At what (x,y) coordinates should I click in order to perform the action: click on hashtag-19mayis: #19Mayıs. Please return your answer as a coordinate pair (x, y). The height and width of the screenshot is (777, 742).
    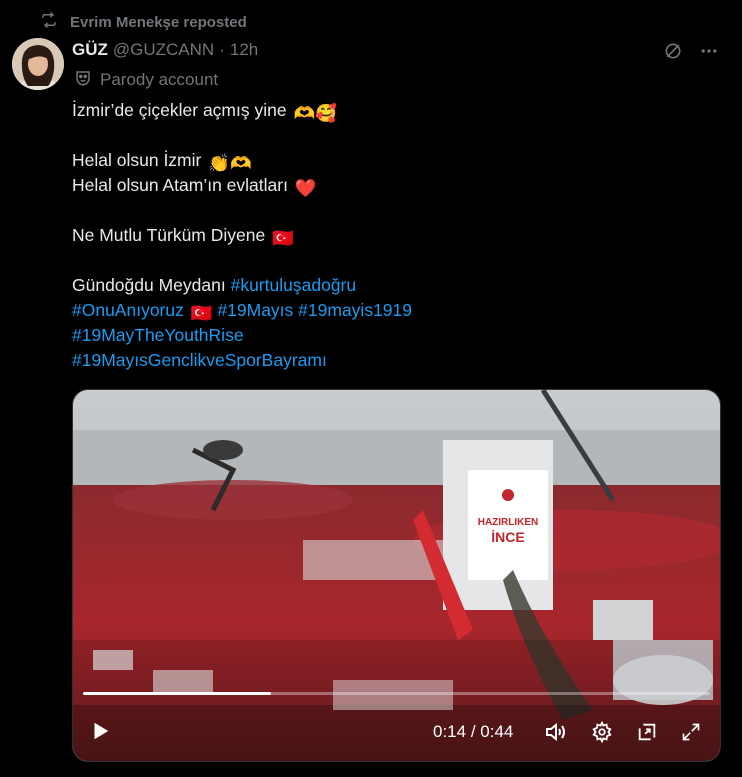
    Looking at the image, I should click on (255, 310).